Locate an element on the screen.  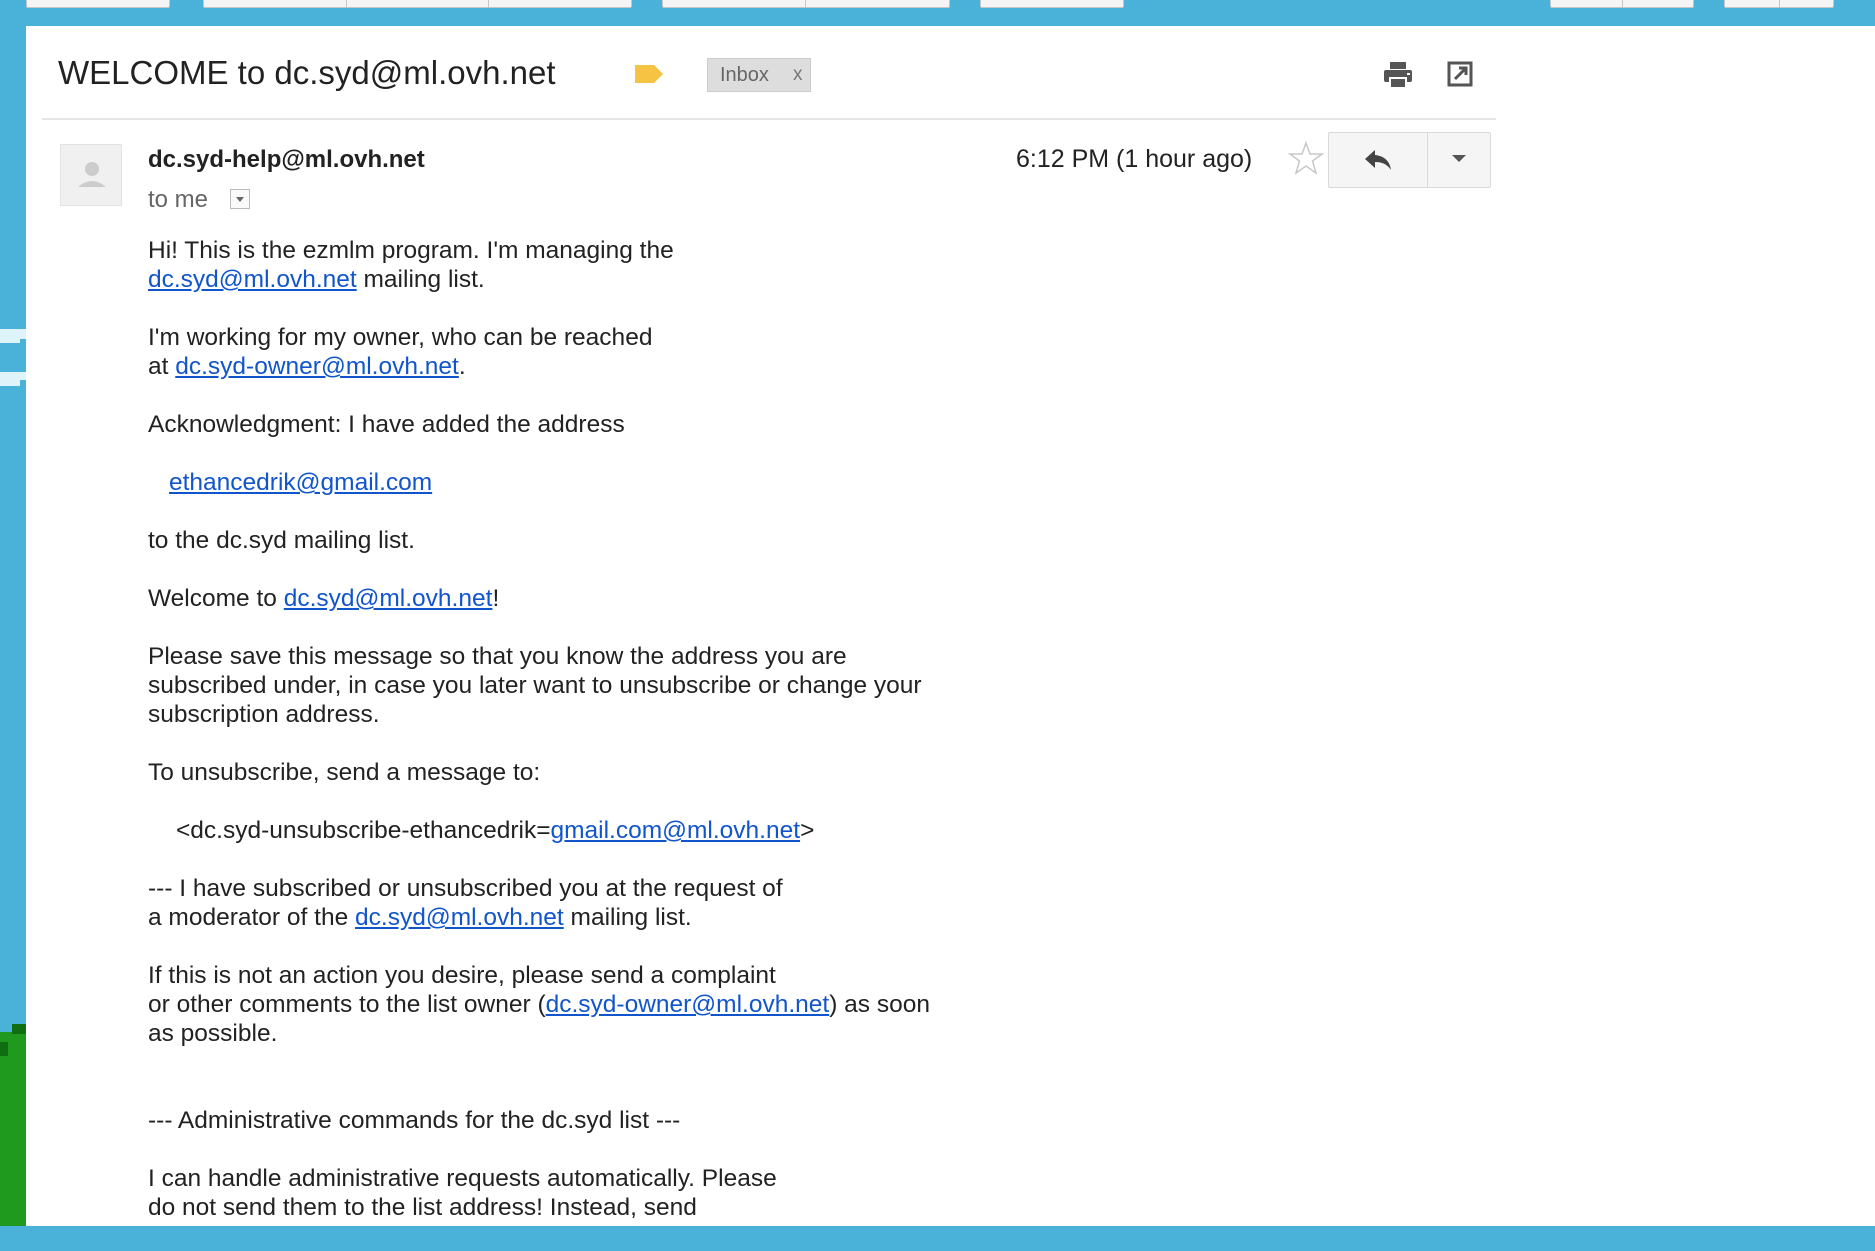
body-paragraph: To unsubscribe, send a message to: is located at coordinates (344, 772).